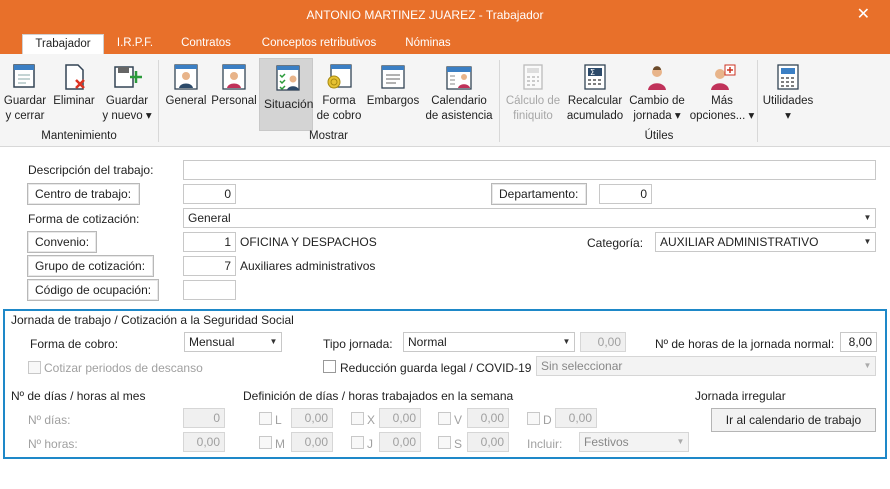 This screenshot has height=489, width=890. Describe the element at coordinates (234, 94) in the screenshot. I see `personal-button: Personal` at that location.